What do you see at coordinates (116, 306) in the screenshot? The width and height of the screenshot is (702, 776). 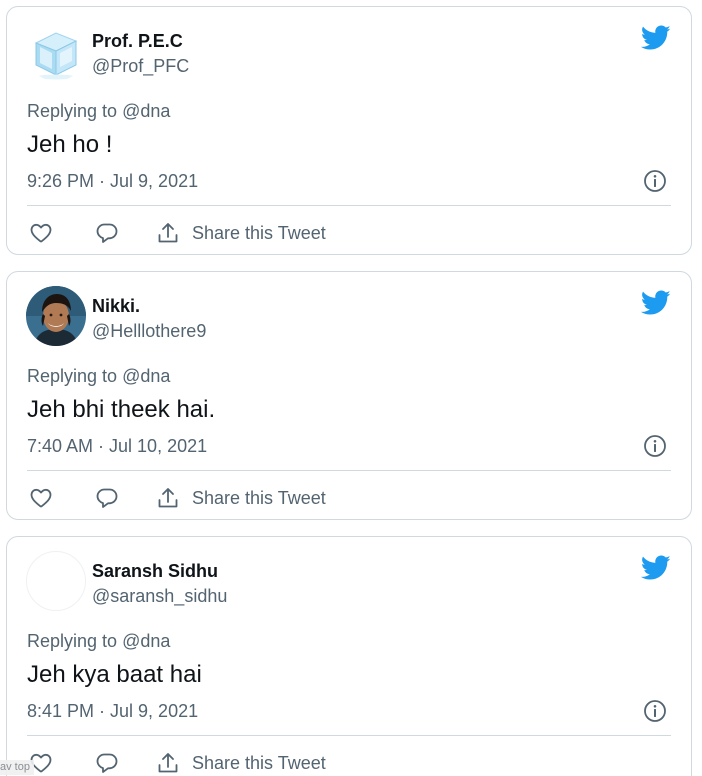 I see `display-name: Nikki.` at bounding box center [116, 306].